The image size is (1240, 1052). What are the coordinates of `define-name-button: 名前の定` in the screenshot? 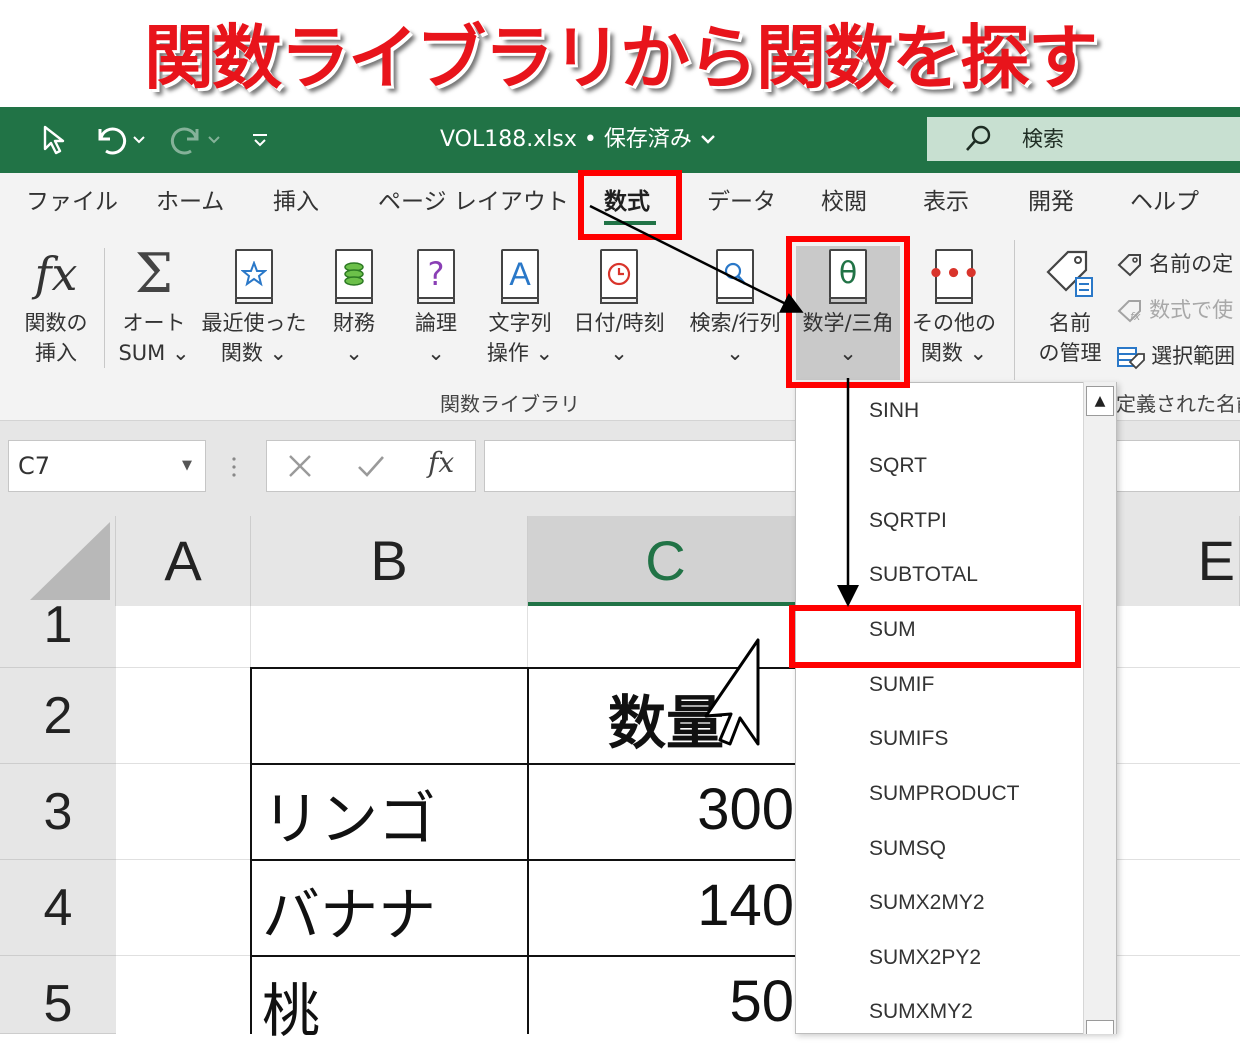 It's located at (1174, 265).